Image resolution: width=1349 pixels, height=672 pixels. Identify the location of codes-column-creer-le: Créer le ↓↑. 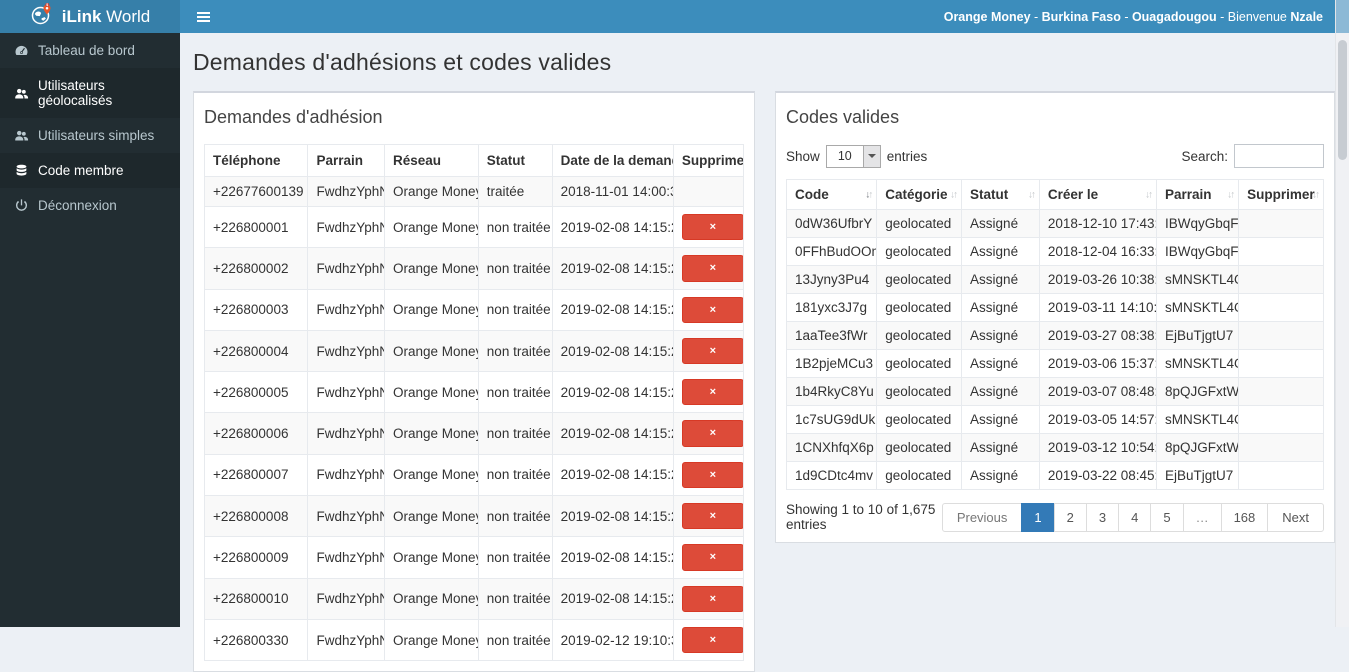
(1097, 194).